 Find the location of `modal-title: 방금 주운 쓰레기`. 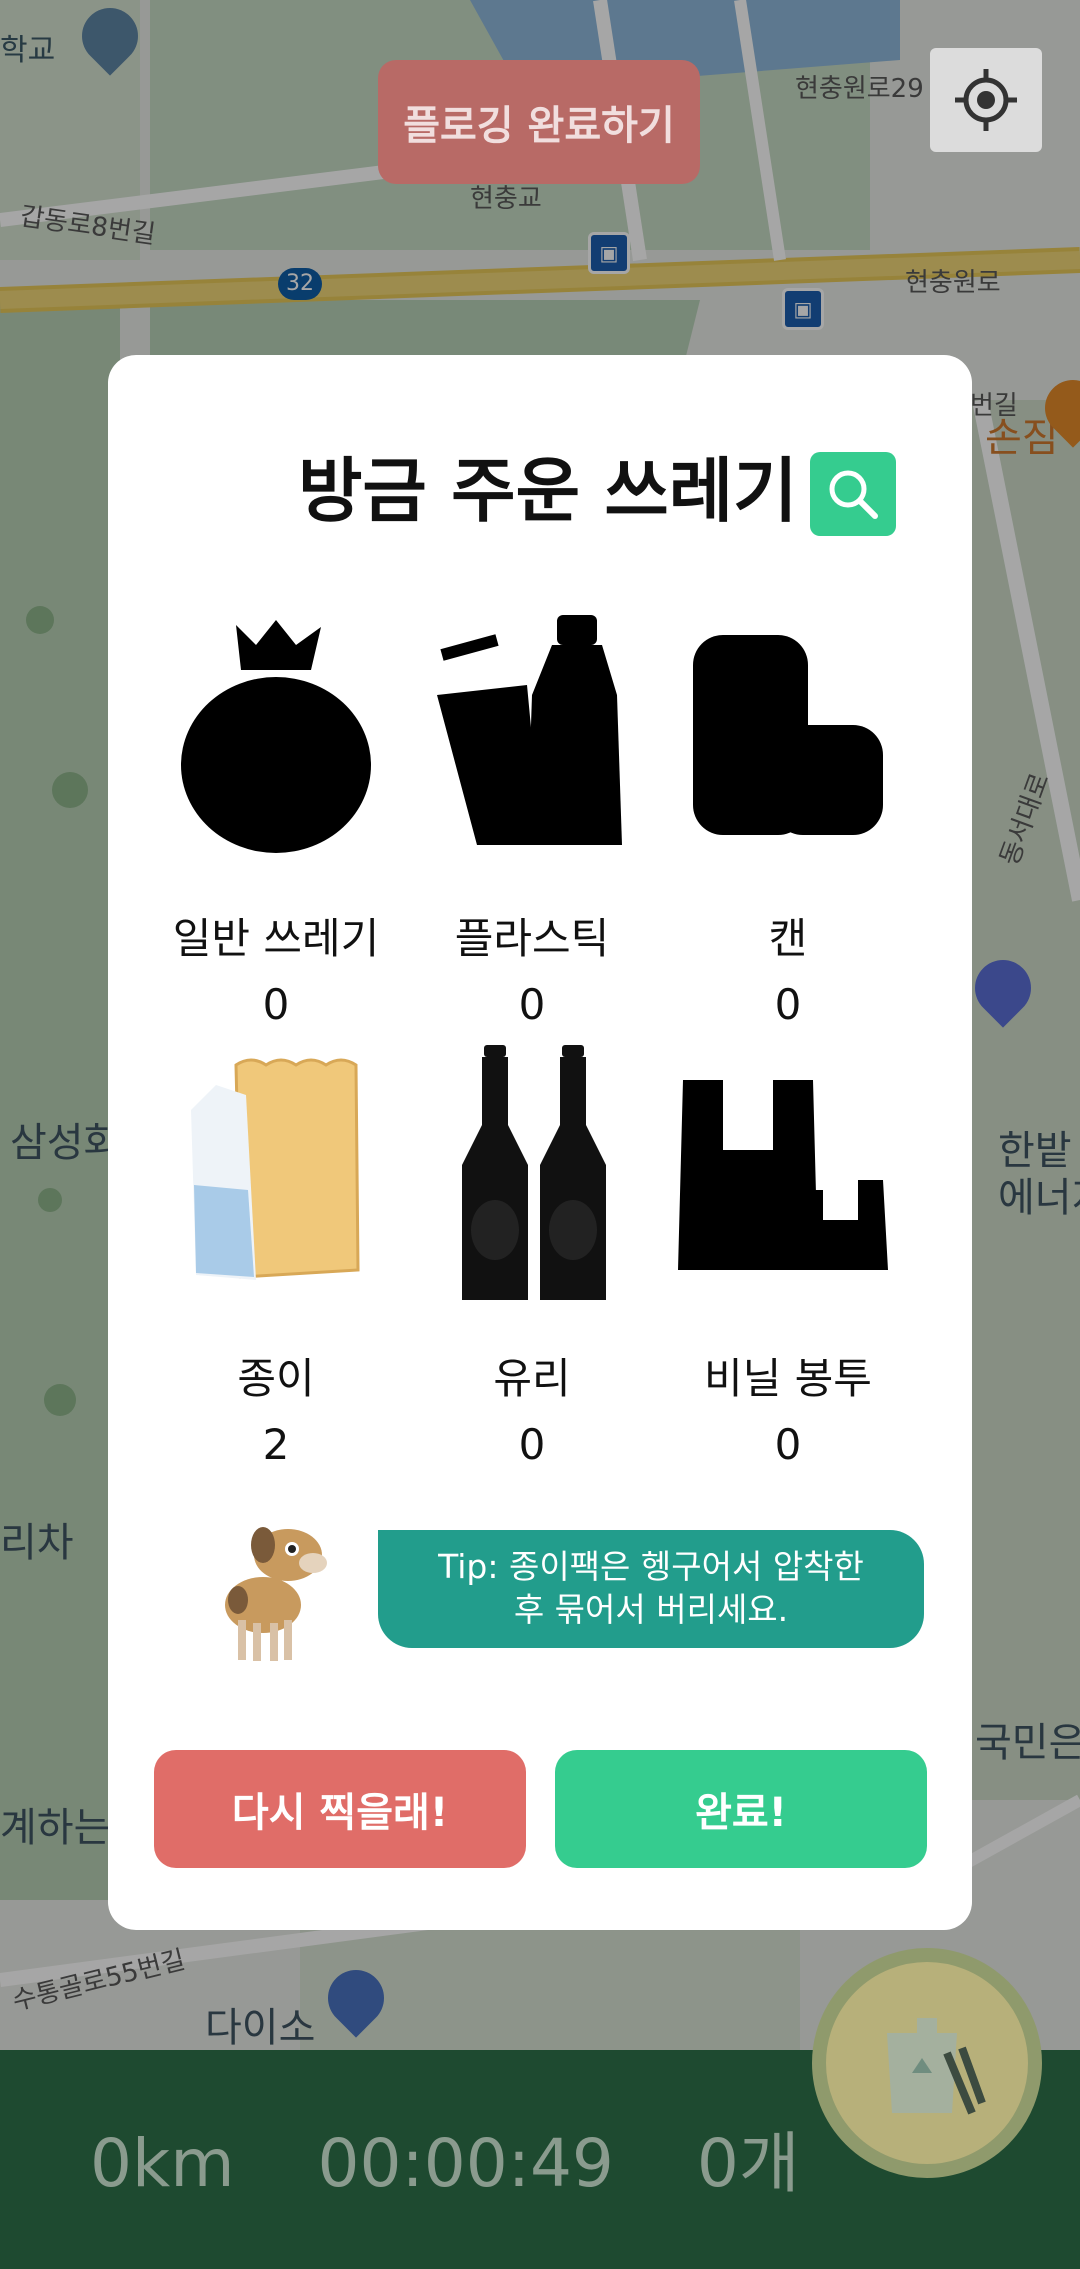

modal-title: 방금 주운 쓰레기 is located at coordinates (548, 491).